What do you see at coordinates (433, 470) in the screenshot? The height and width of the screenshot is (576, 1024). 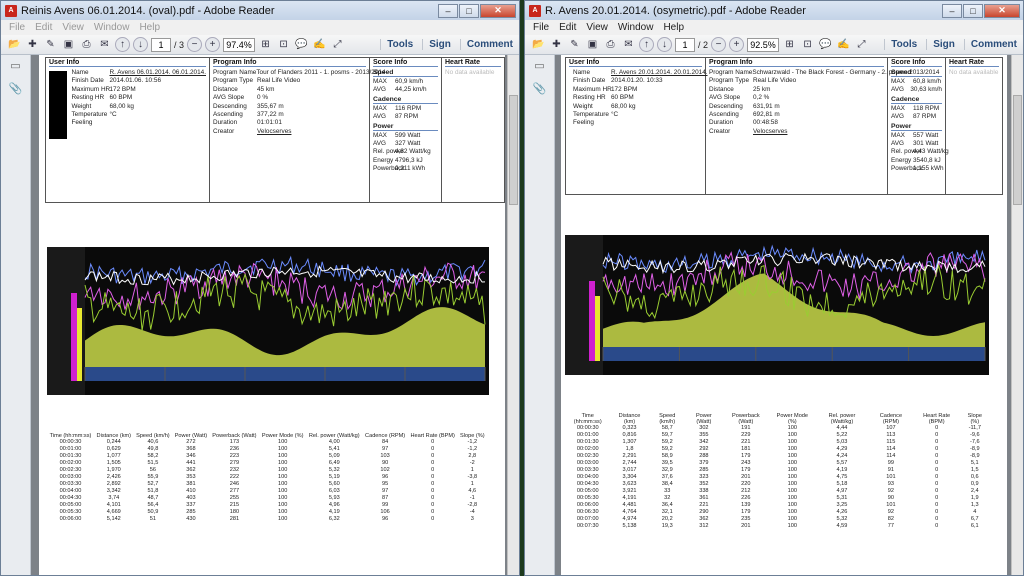 I see `table-cell: 0` at bounding box center [433, 470].